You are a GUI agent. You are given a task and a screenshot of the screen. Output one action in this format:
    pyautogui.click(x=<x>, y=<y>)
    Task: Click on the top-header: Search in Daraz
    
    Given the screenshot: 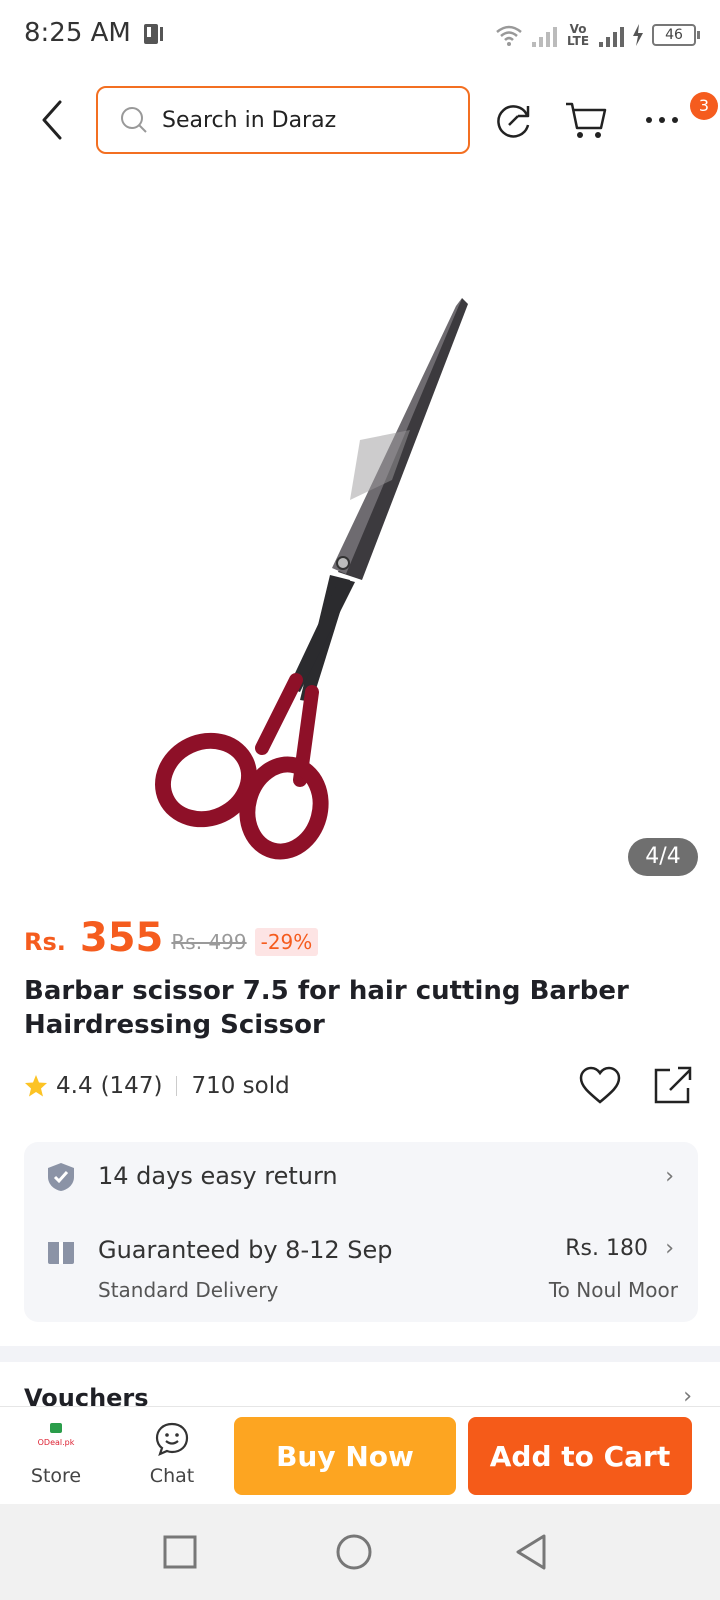 What is the action you would take?
    pyautogui.click(x=360, y=120)
    